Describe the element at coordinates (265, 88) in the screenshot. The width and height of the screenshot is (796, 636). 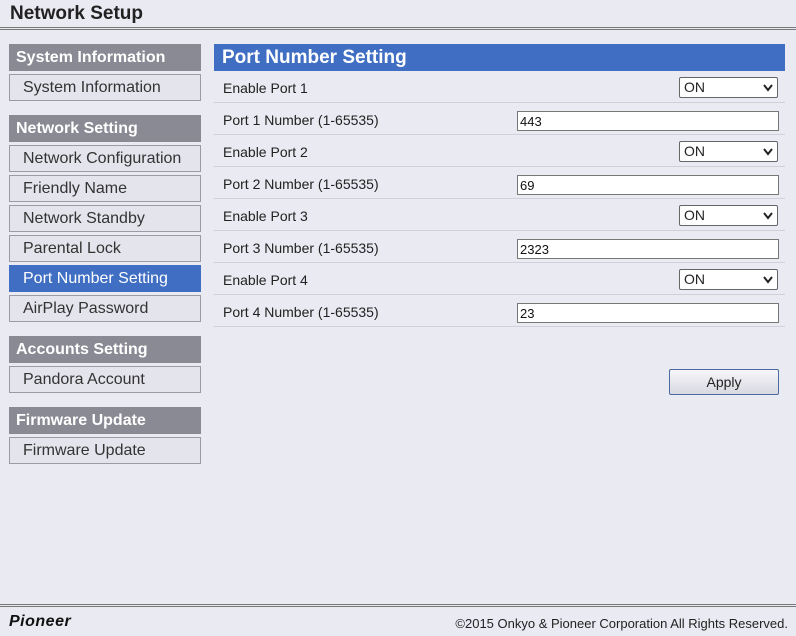
I see `field-label: Enable Port 1` at that location.